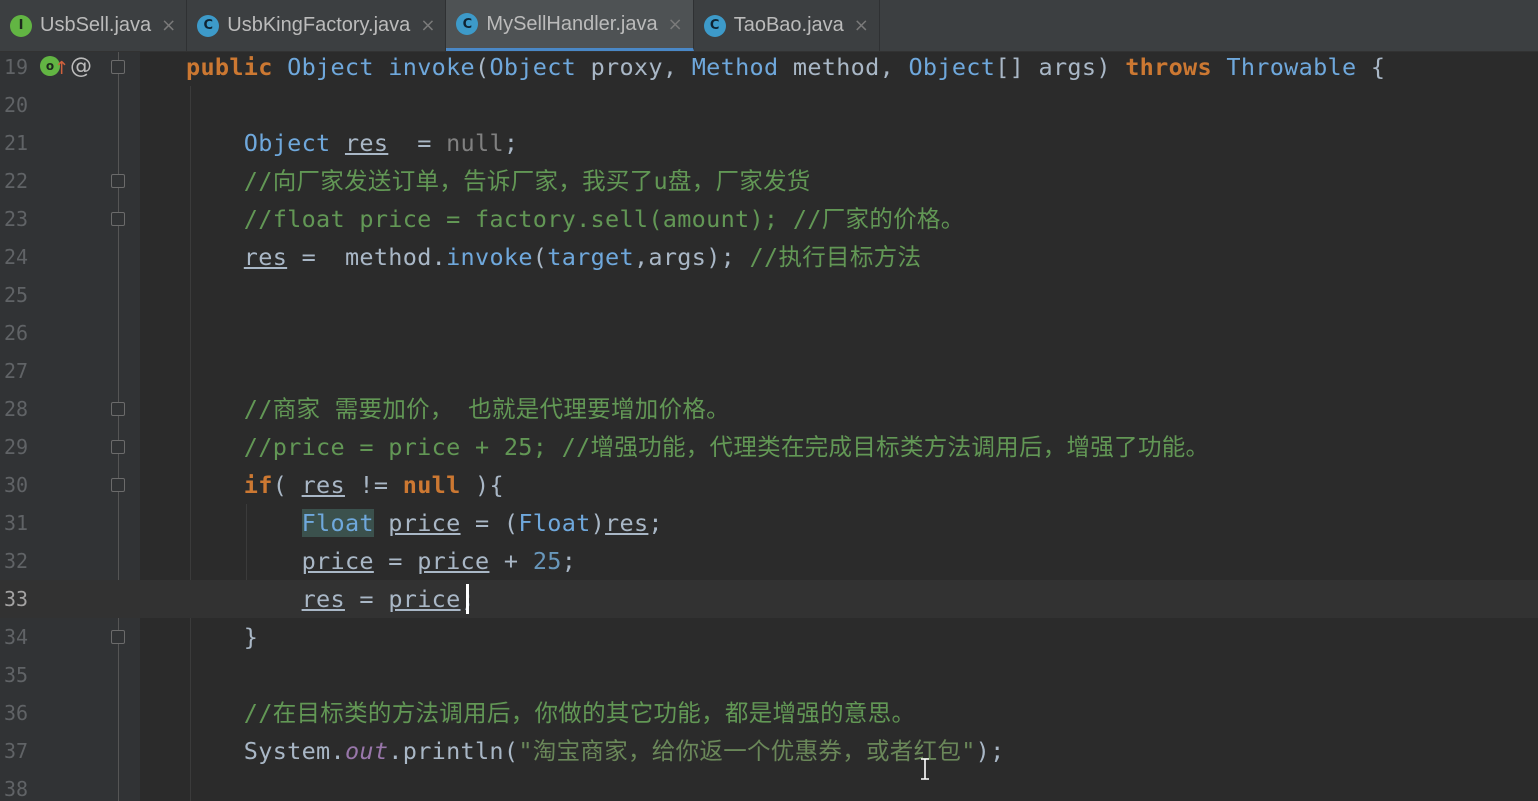  Describe the element at coordinates (81, 67) in the screenshot. I see `annotation-at-icon: @` at that location.